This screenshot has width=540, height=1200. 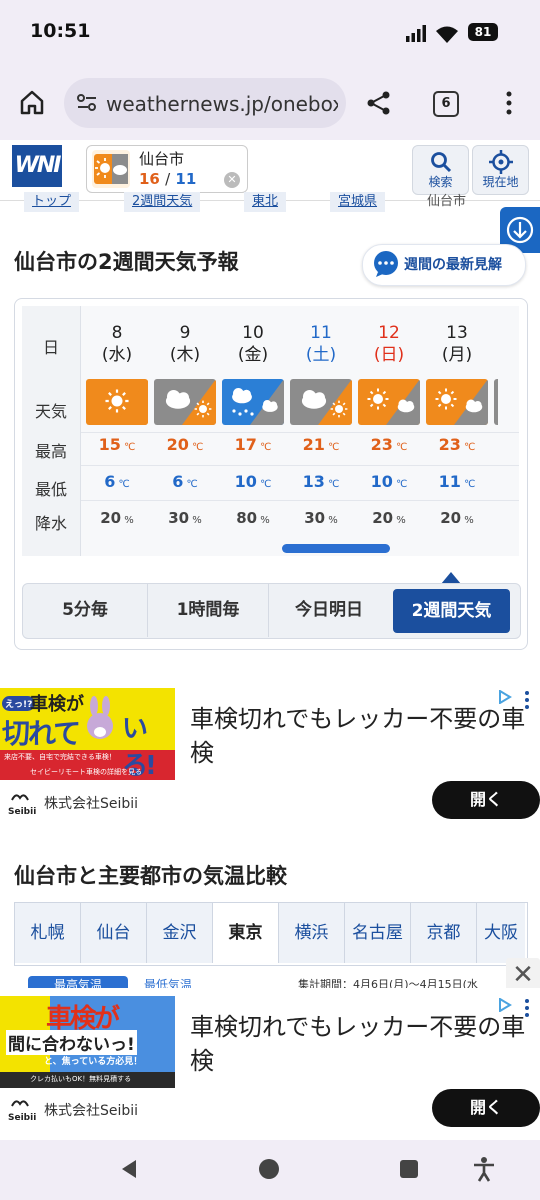 I want to click on forecast-date: 13 (月), so click(x=457, y=344).